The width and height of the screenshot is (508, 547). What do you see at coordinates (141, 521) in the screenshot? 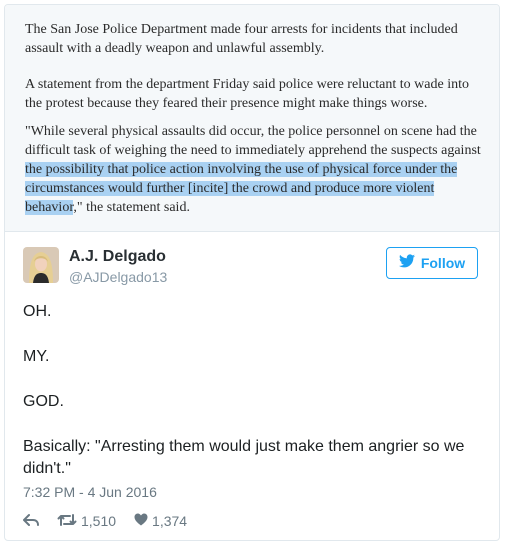
I see `heart-icon` at bounding box center [141, 521].